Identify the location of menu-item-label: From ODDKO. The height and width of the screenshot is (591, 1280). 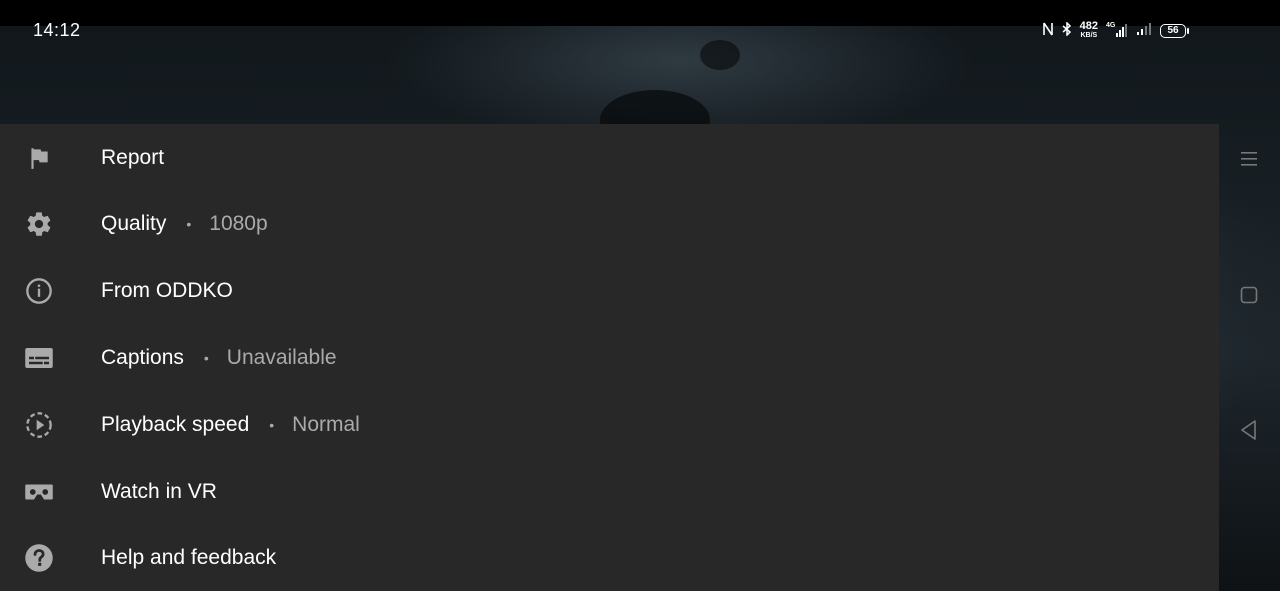
(167, 291).